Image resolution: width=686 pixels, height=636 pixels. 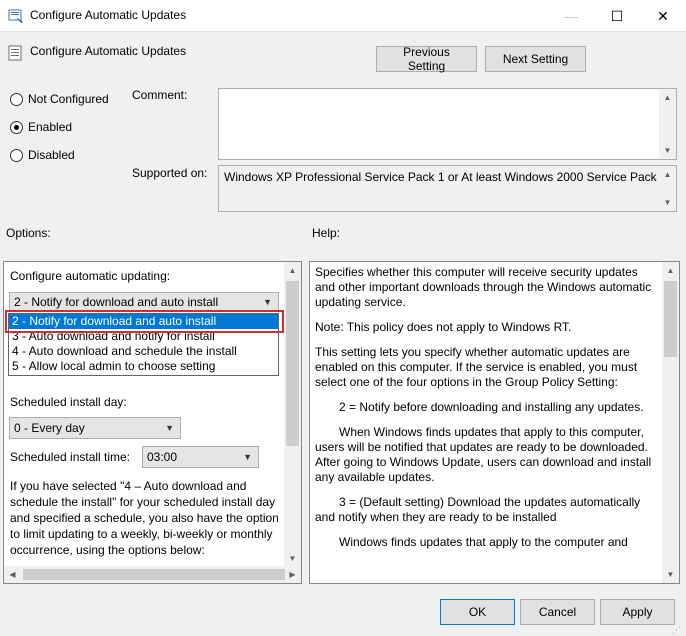 I want to click on help-section-label: Help:, so click(x=326, y=233).